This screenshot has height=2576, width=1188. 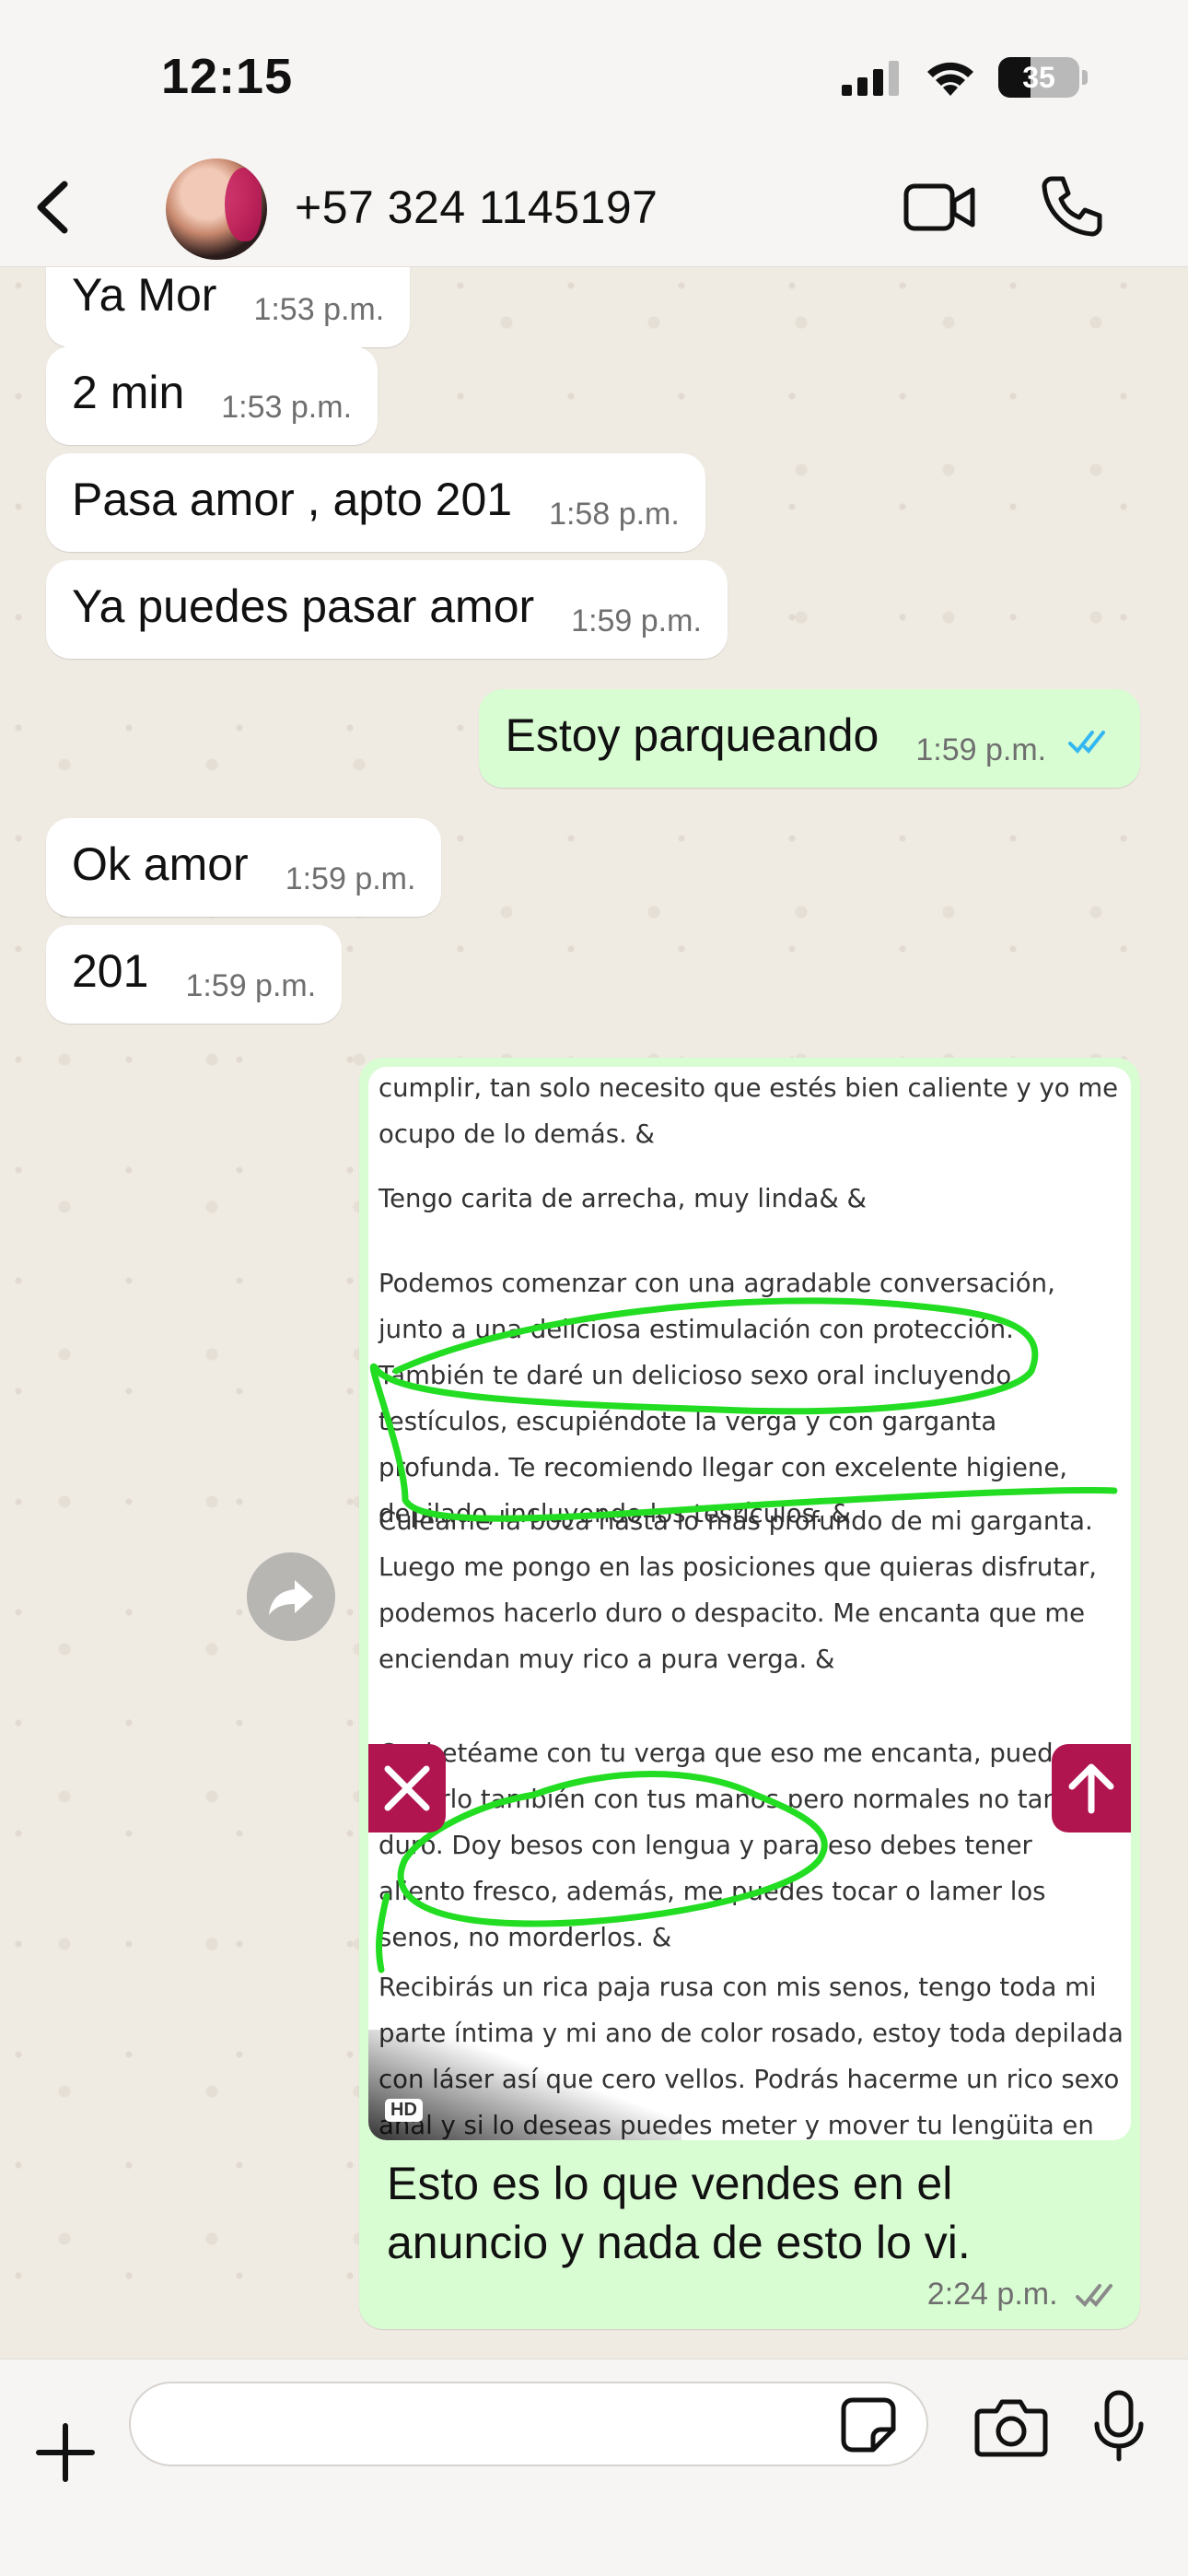 I want to click on media-time-row: 2:24 p.m., so click(x=1024, y=2295).